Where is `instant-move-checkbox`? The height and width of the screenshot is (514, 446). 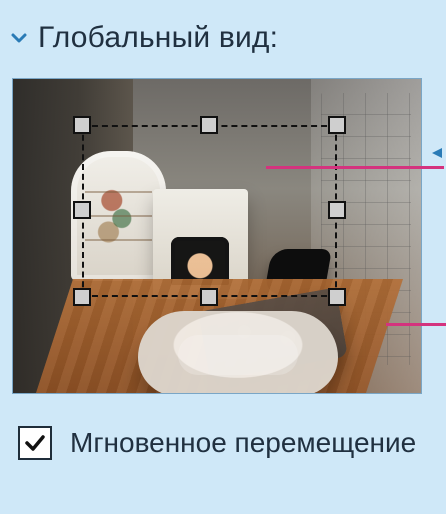 instant-move-checkbox is located at coordinates (35, 443).